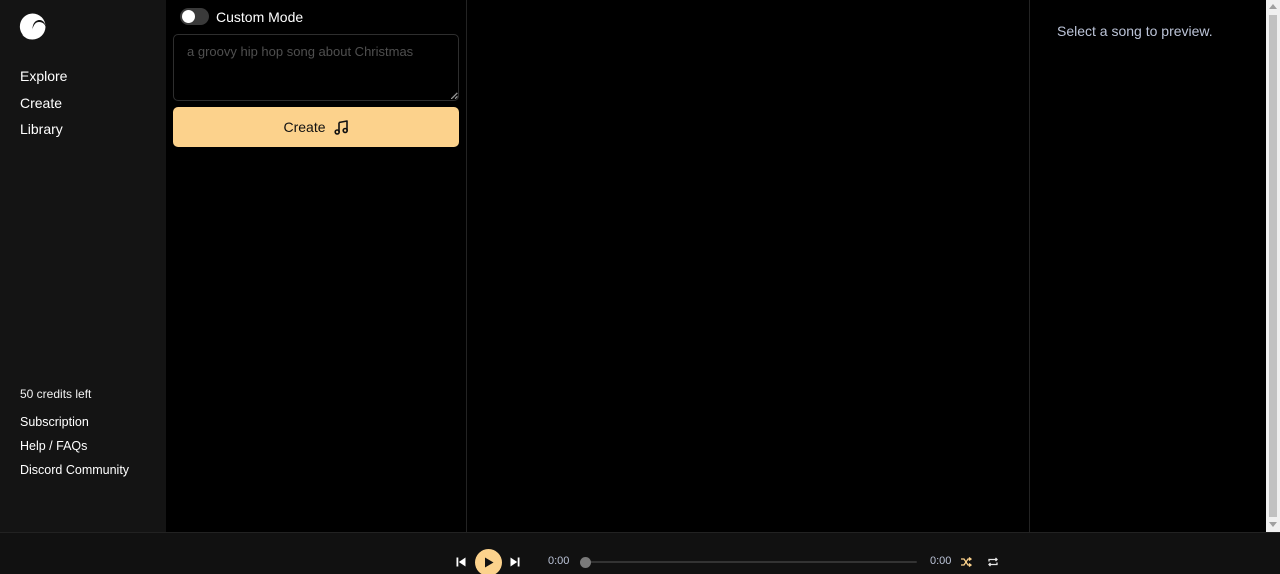  What do you see at coordinates (32, 26) in the screenshot?
I see `suno-logo-icon` at bounding box center [32, 26].